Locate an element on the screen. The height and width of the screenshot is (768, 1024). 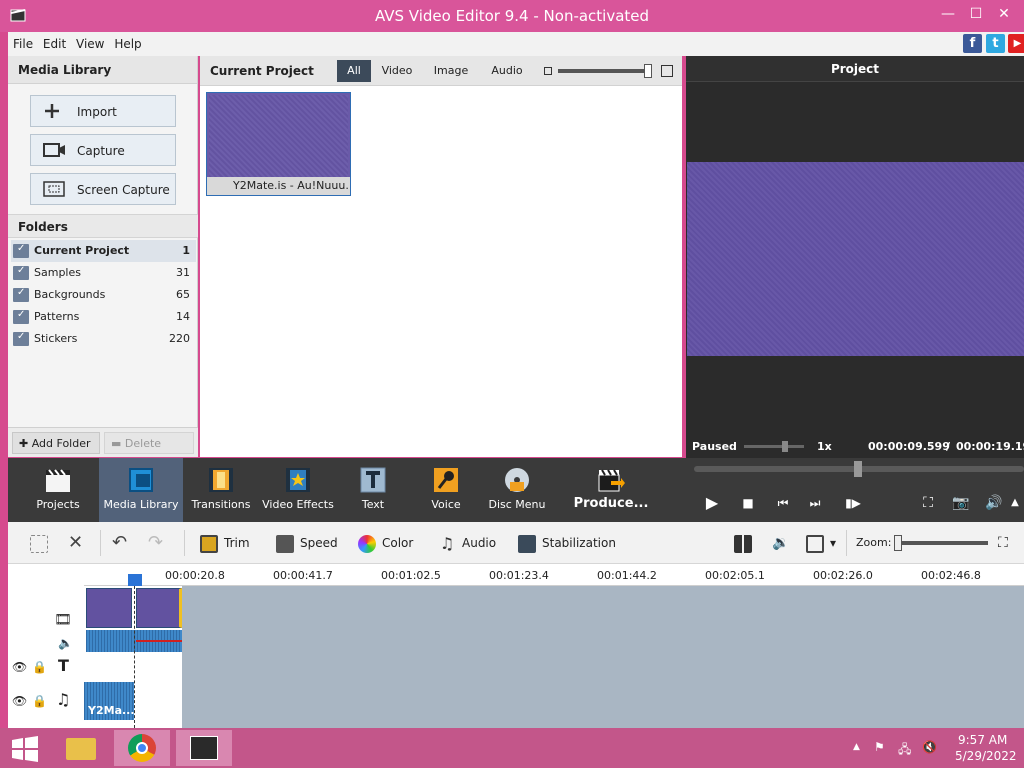
windows-start-icon is located at coordinates (25, 748).